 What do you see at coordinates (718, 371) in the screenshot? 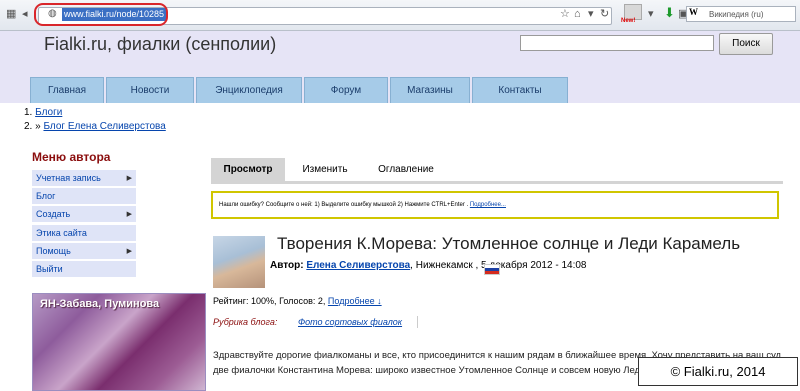
I see `copyright-watermark: © Fialki.ru, 2014` at bounding box center [718, 371].